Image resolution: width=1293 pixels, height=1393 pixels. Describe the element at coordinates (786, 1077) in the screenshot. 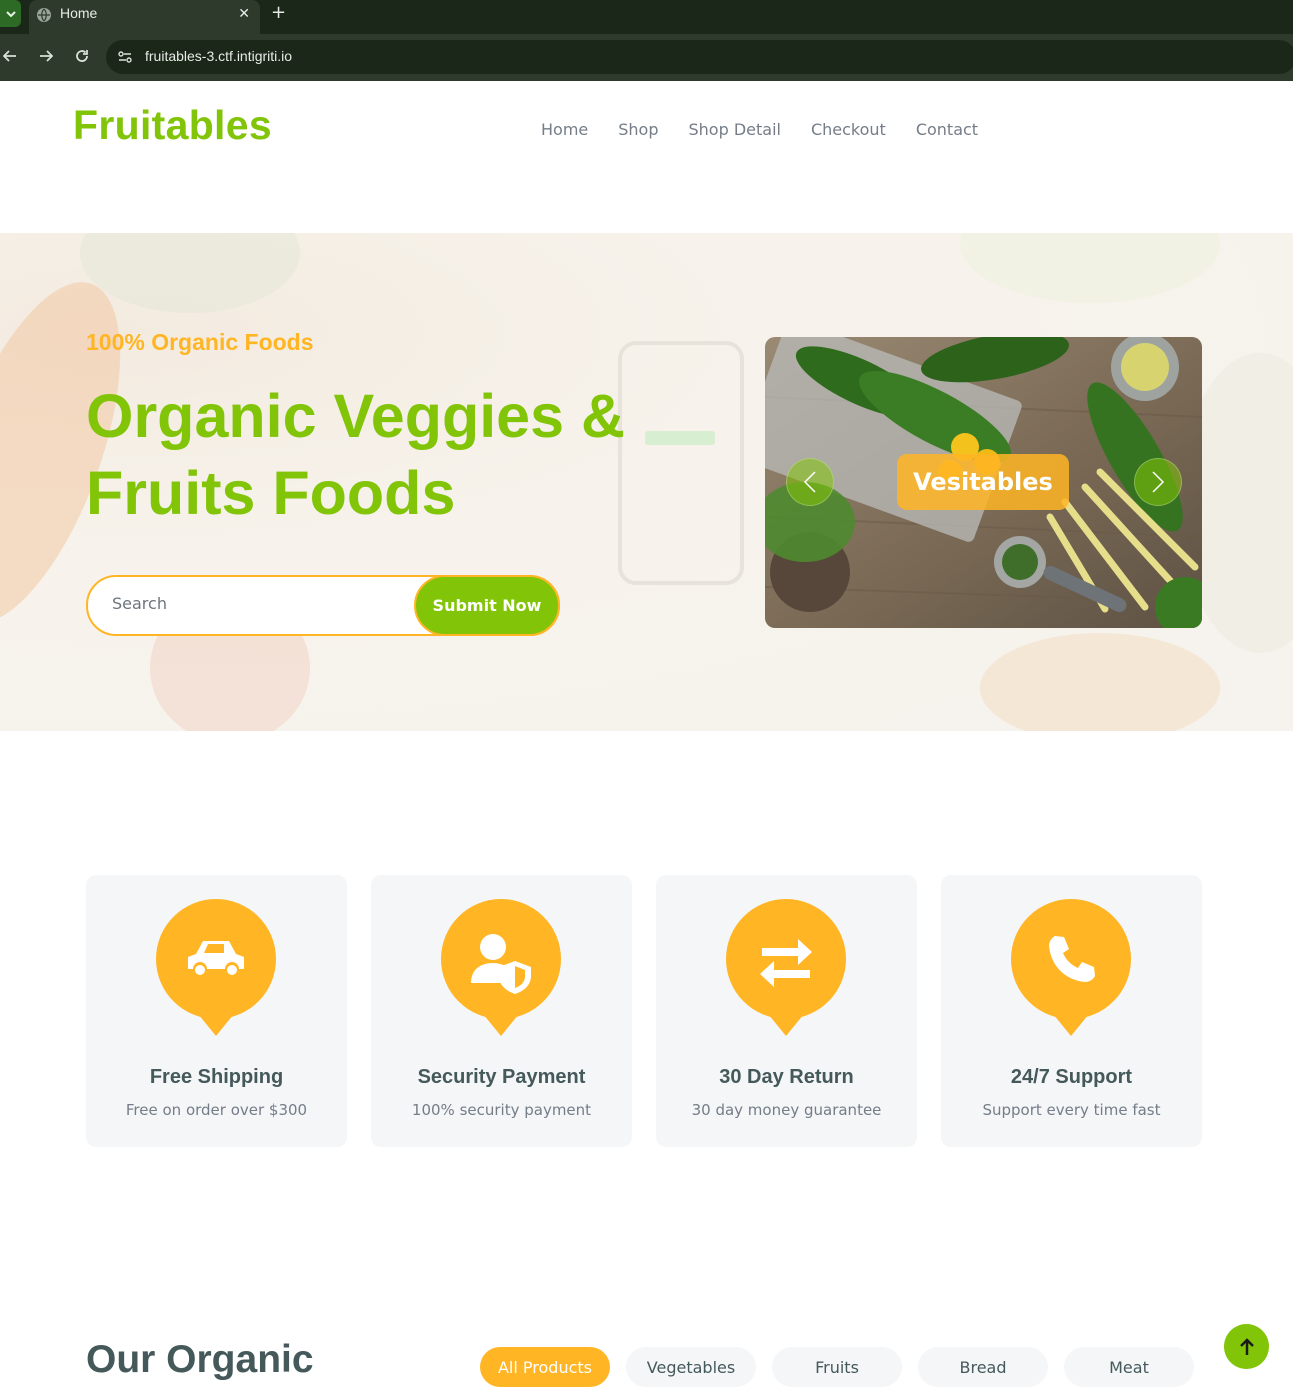

I see `feature-title: 30 Day Return` at that location.